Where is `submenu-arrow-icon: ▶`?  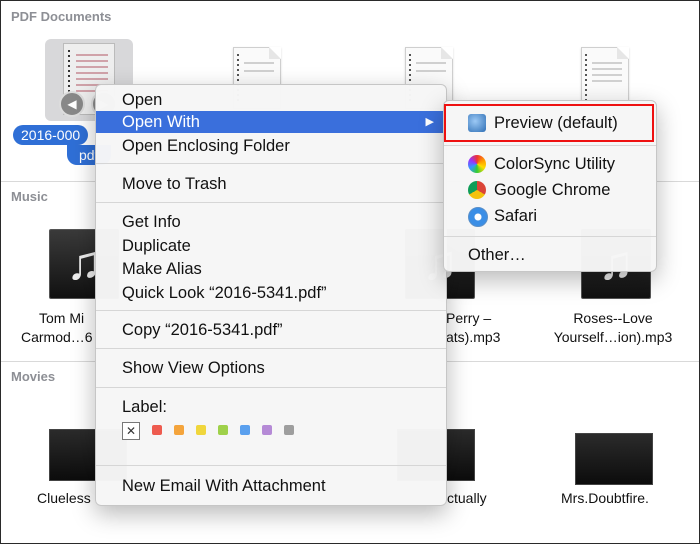 submenu-arrow-icon: ▶ is located at coordinates (429, 122).